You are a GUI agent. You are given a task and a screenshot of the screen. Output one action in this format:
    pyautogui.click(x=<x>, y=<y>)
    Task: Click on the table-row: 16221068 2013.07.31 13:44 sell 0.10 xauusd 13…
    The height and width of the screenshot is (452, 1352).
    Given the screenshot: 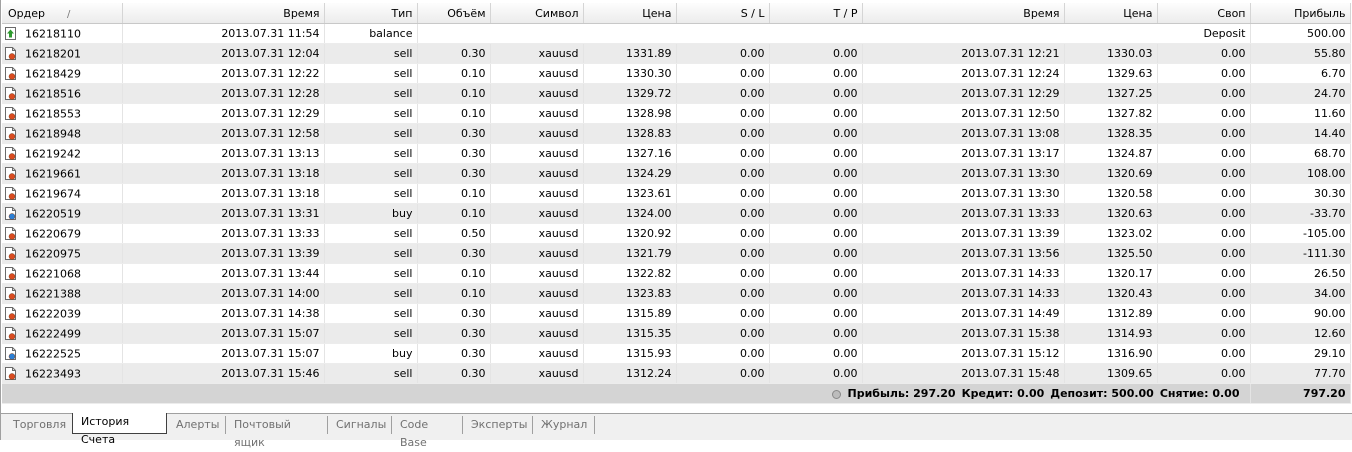 What is the action you would take?
    pyautogui.click(x=676, y=273)
    